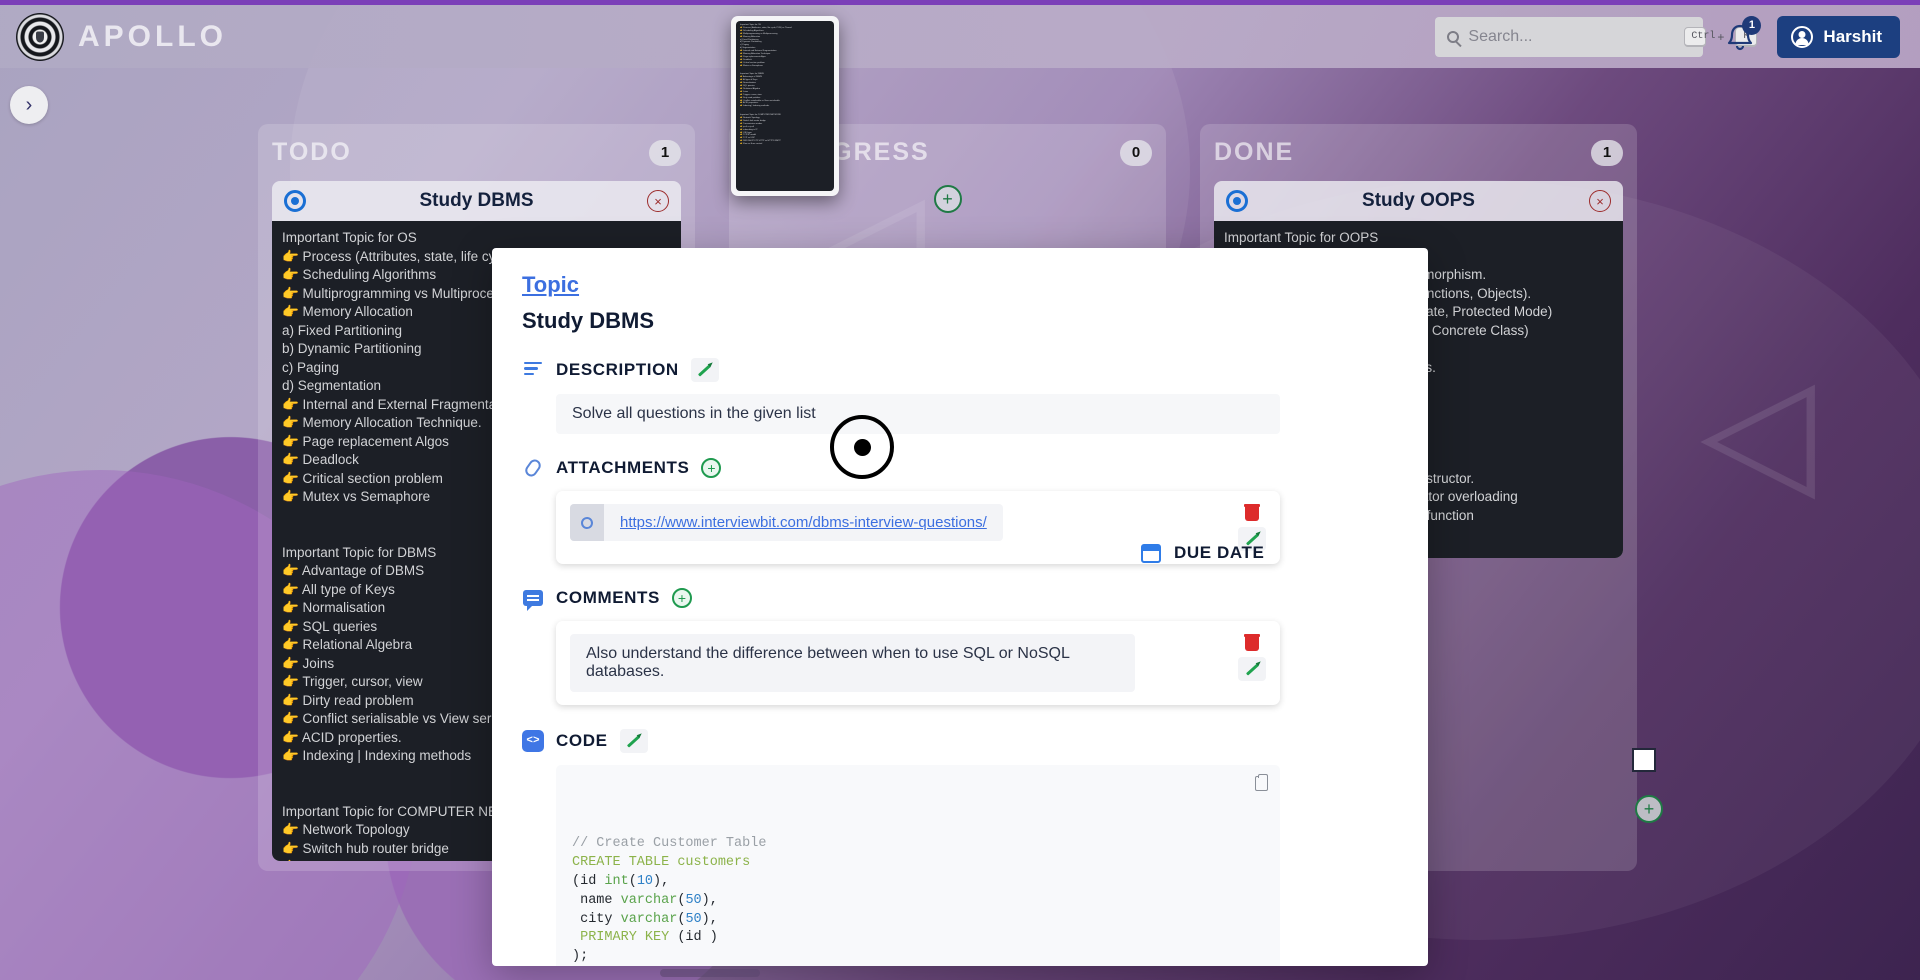  Describe the element at coordinates (960, 285) in the screenshot. I see `topic-link: Topic` at that location.